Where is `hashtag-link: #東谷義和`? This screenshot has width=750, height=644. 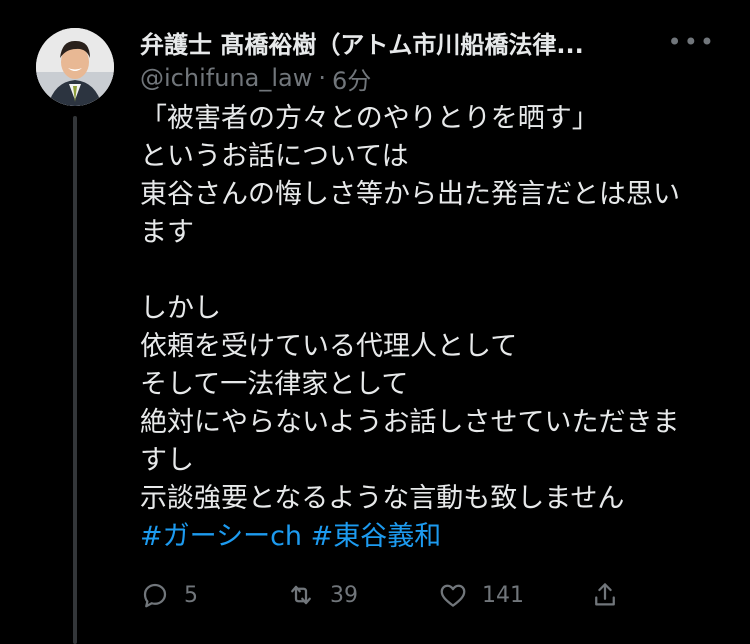 hashtag-link: #東谷義和 is located at coordinates (376, 536).